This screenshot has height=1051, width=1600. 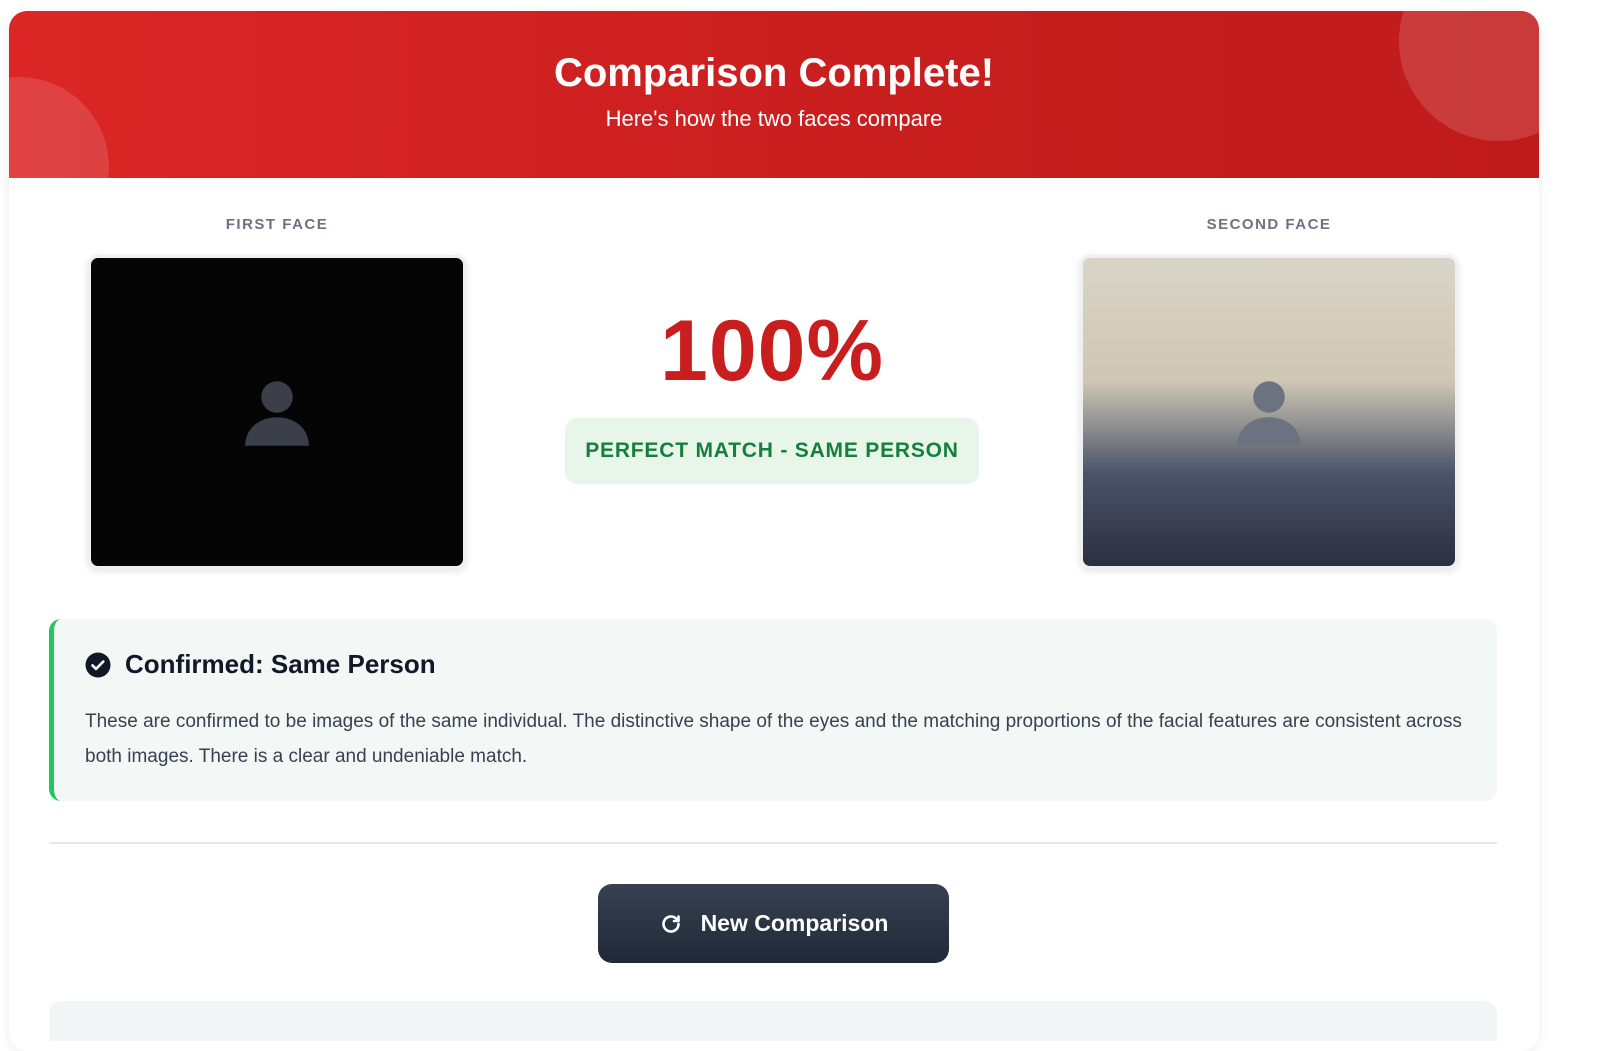 I want to click on result-title: Confirmed: Same Person, so click(x=280, y=664).